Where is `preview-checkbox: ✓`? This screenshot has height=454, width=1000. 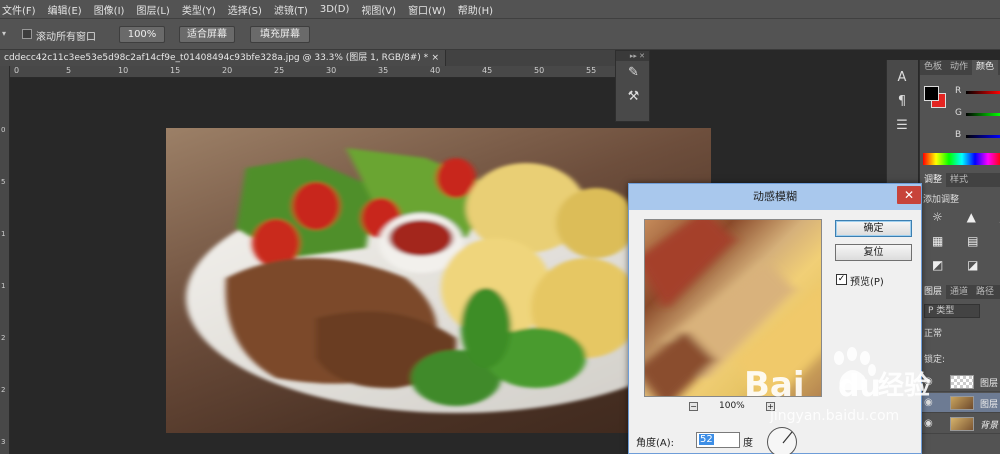 preview-checkbox: ✓ is located at coordinates (841, 279).